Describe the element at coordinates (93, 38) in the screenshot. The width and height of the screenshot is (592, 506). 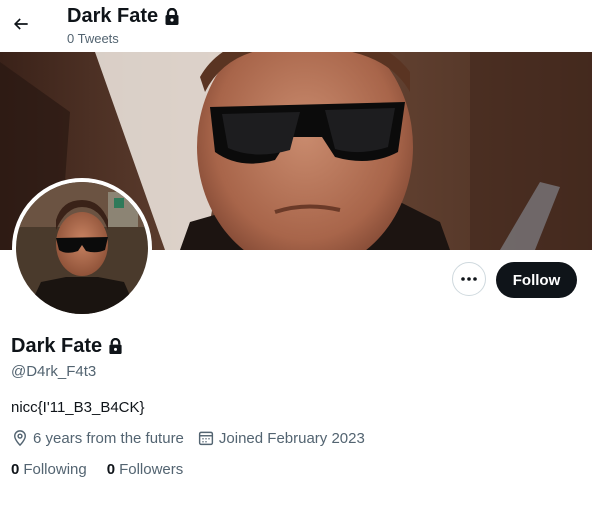
I see `tweet-count: 0 Tweets` at that location.